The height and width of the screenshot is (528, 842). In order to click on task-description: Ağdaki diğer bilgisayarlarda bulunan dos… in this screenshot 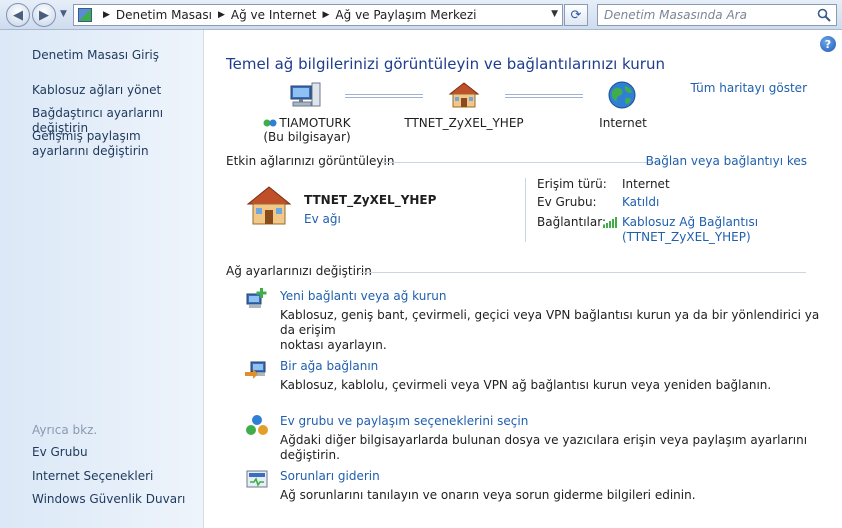, I will do `click(544, 447)`.